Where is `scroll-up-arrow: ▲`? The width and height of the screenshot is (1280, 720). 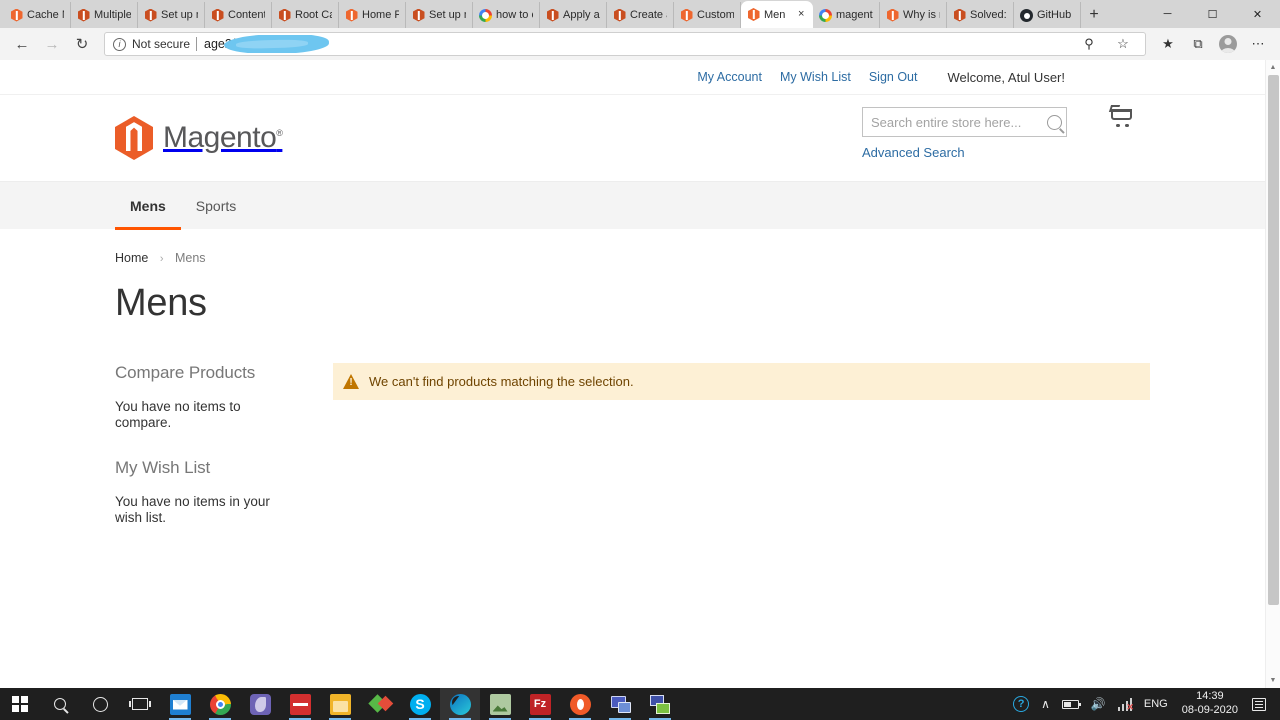
scroll-up-arrow: ▲ is located at coordinates (1273, 67).